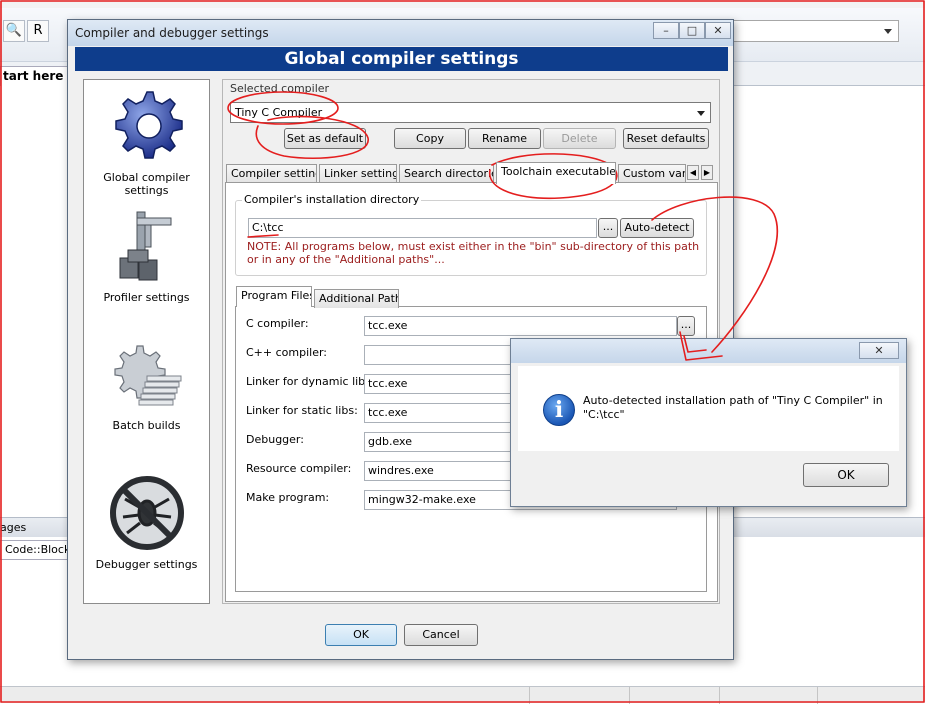 The image size is (925, 704). Describe the element at coordinates (520, 326) in the screenshot. I see `c-compiler-input: tcc.exe` at that location.